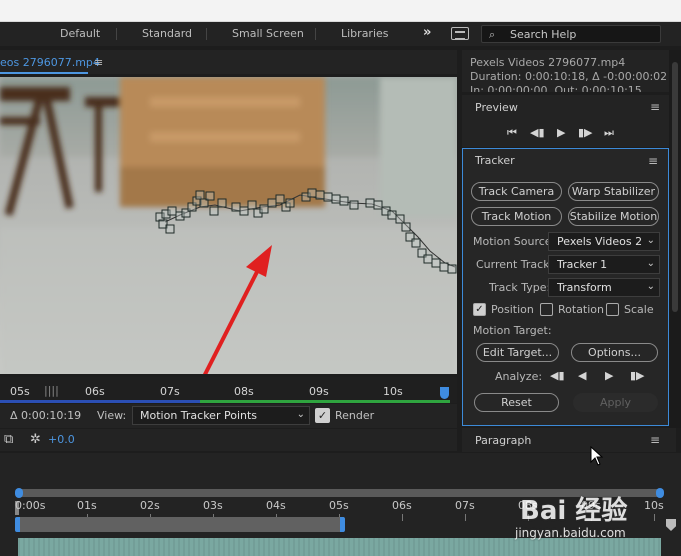  What do you see at coordinates (569, 121) in the screenshot?
I see `preview-panel: Preview ≡ ⏮ ◀▮ ▶ ▮▶ ⏭` at bounding box center [569, 121].